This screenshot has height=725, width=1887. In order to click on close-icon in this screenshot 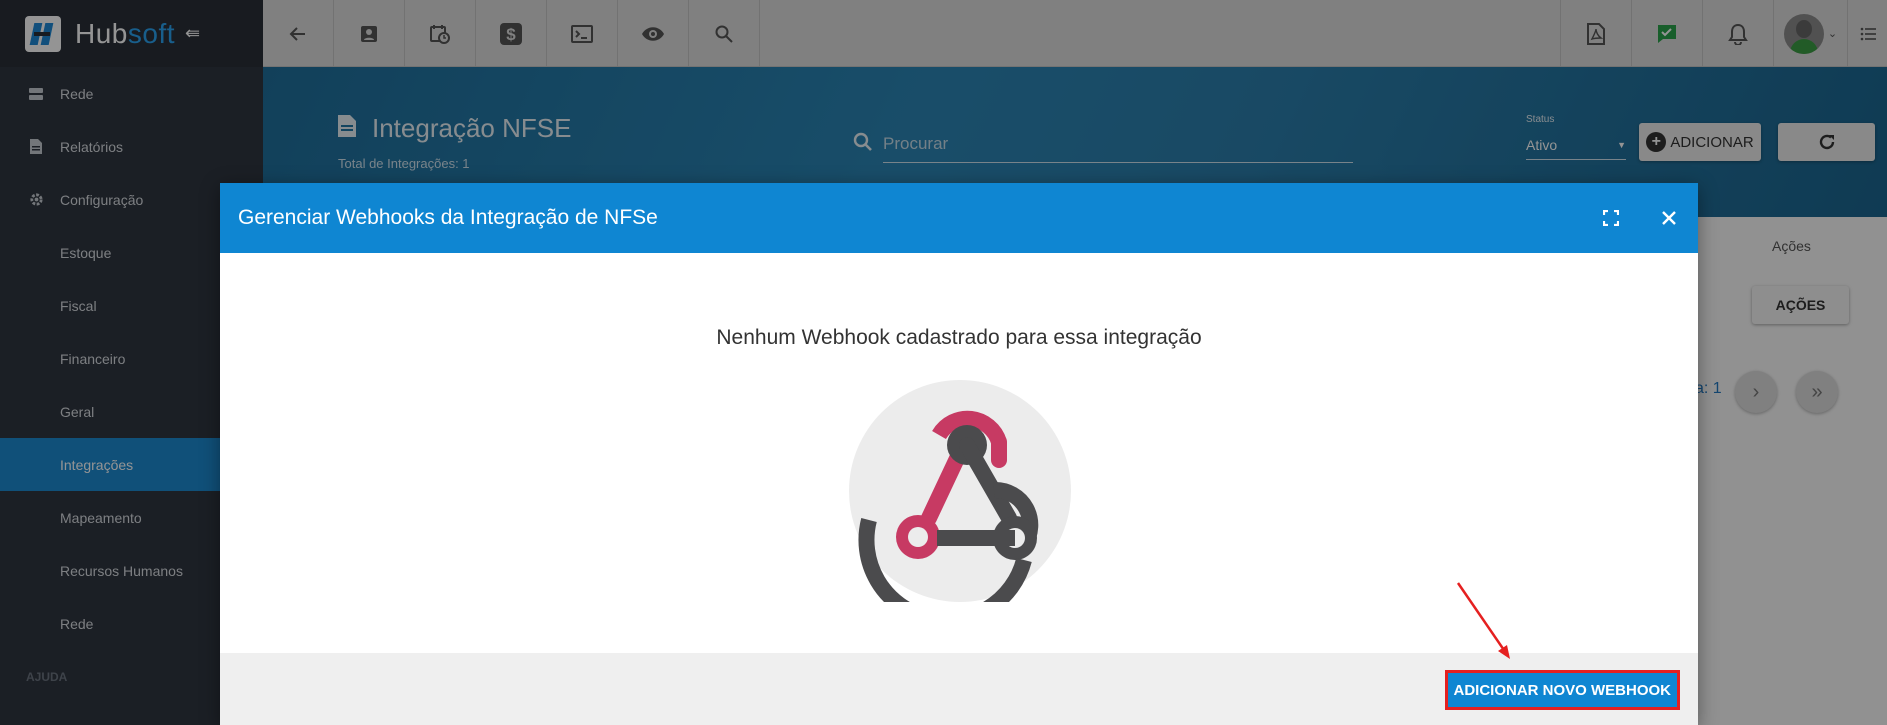, I will do `click(1669, 218)`.